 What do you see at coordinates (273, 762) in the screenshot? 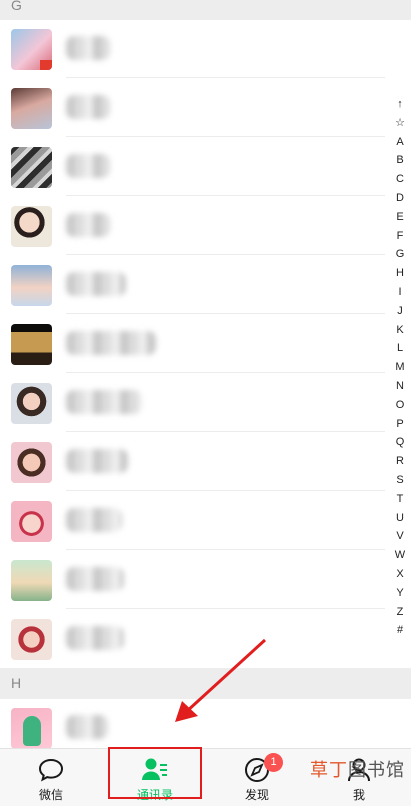
I see `notification-badge: 1` at bounding box center [273, 762].